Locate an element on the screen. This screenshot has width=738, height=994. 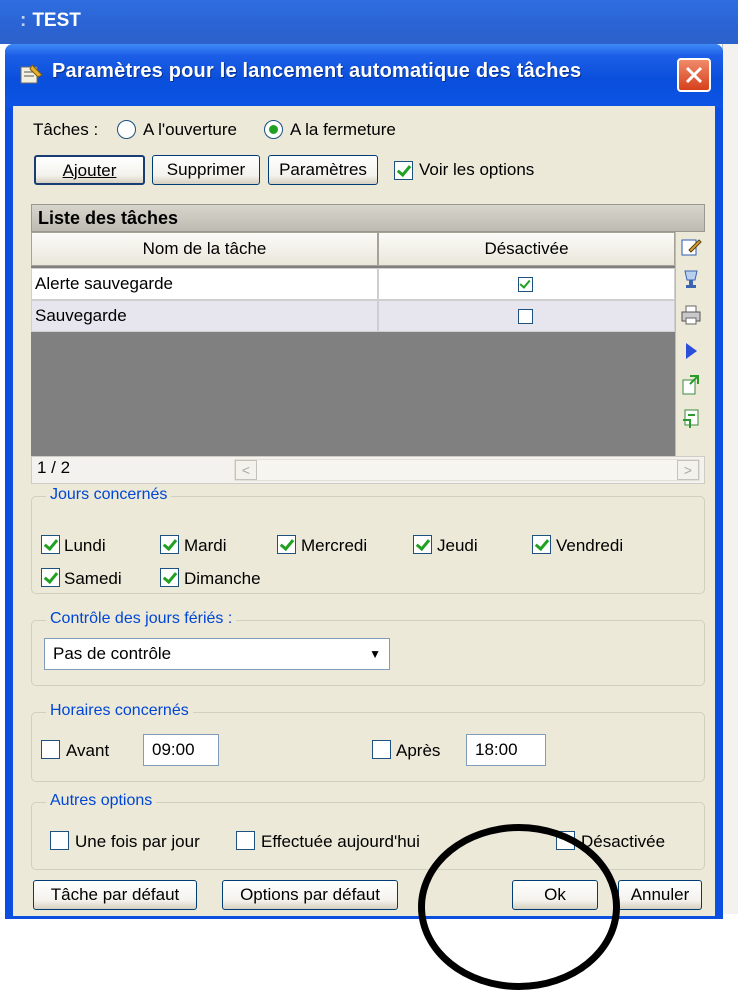
jours-group-title: Jours concernés is located at coordinates (109, 495).